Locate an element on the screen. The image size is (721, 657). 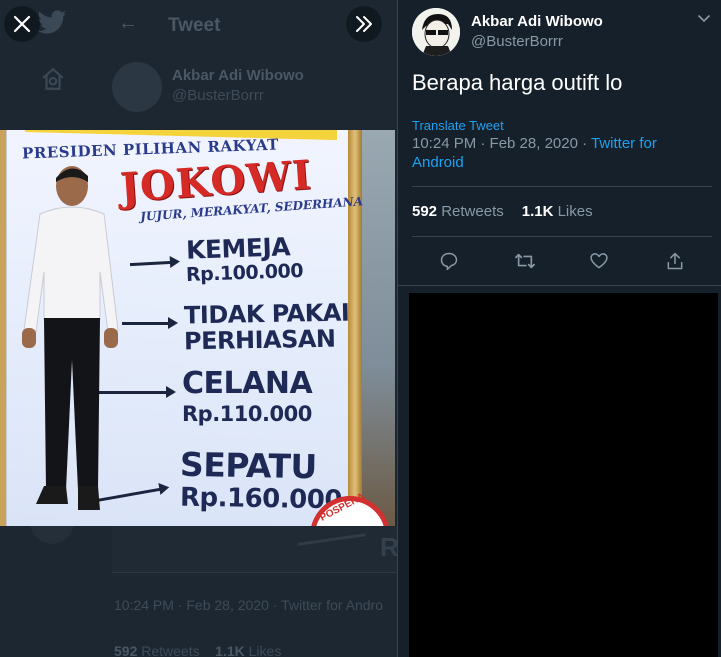
translate-tweet-link: Translate Tweet is located at coordinates (458, 125).